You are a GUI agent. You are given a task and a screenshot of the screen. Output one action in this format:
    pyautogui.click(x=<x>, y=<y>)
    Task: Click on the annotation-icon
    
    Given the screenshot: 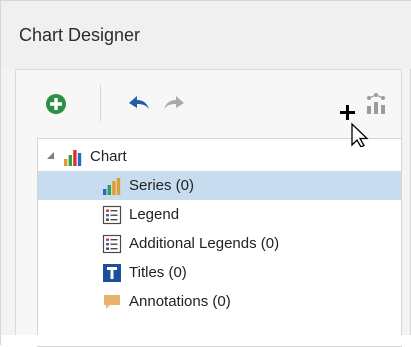 What is the action you would take?
    pyautogui.click(x=112, y=302)
    